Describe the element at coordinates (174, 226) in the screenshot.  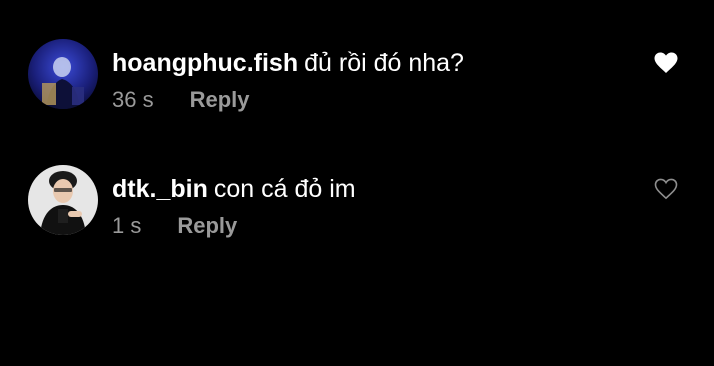
I see `comment-meta: 1 s Reply` at that location.